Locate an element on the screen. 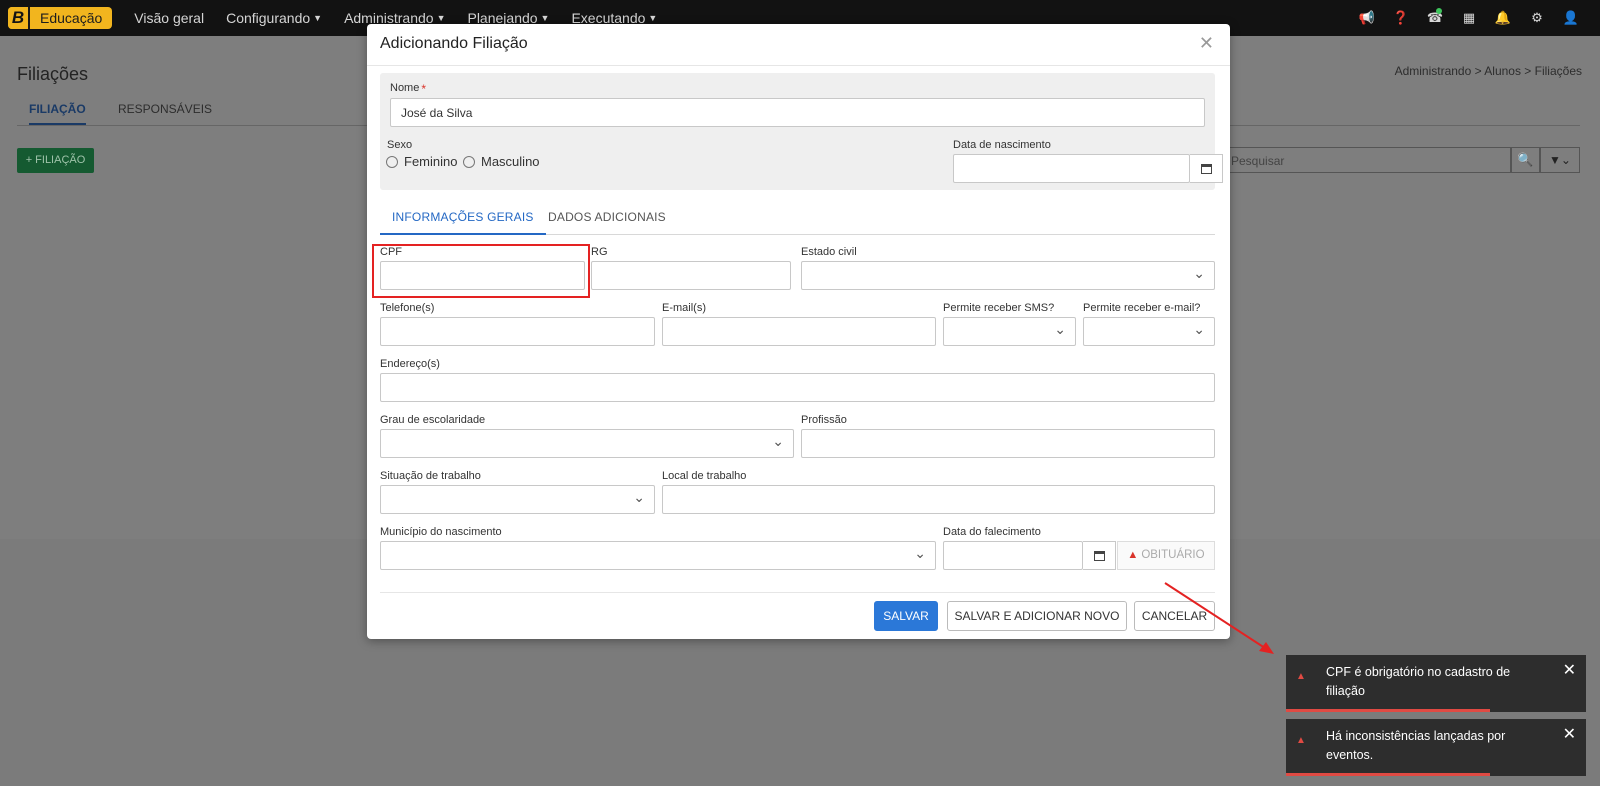 The width and height of the screenshot is (1600, 786). brand-logo: B Educação is located at coordinates (60, 18).